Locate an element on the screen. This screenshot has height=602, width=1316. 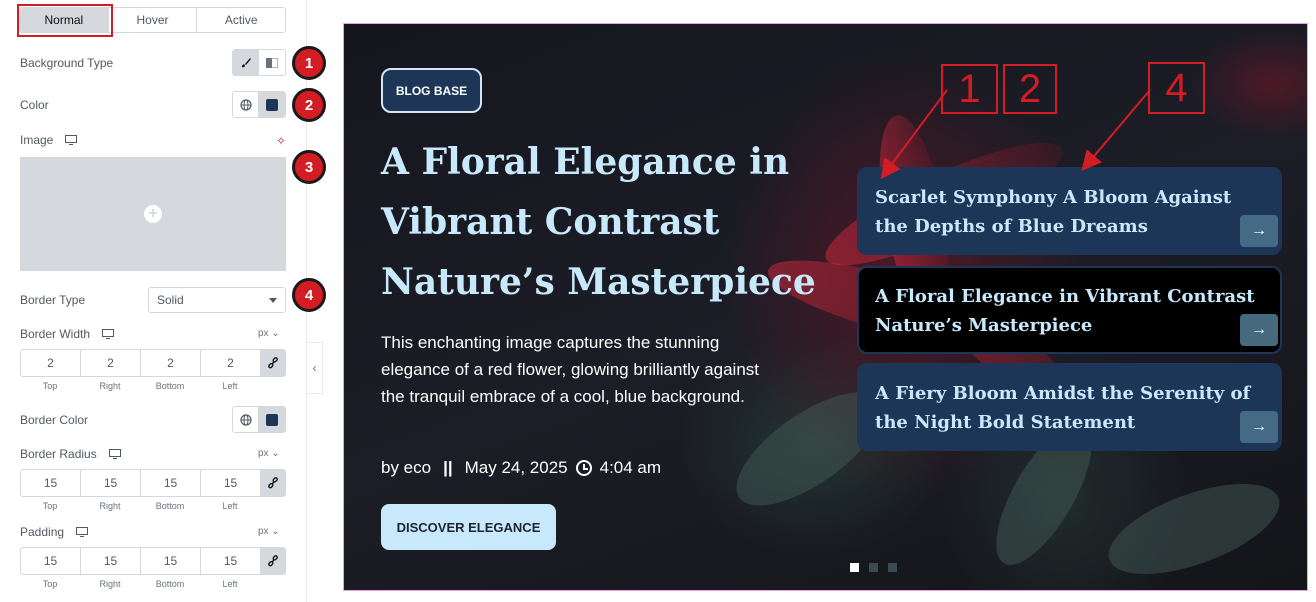
border-width-bottom: 2 is located at coordinates (171, 363).